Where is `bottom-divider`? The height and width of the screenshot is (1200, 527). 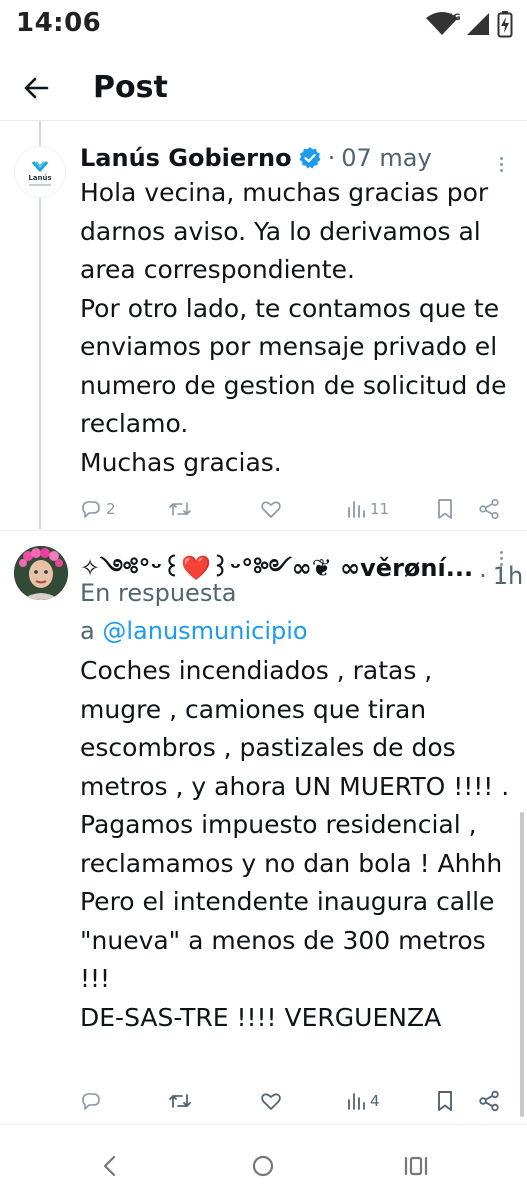
bottom-divider is located at coordinates (263, 1124).